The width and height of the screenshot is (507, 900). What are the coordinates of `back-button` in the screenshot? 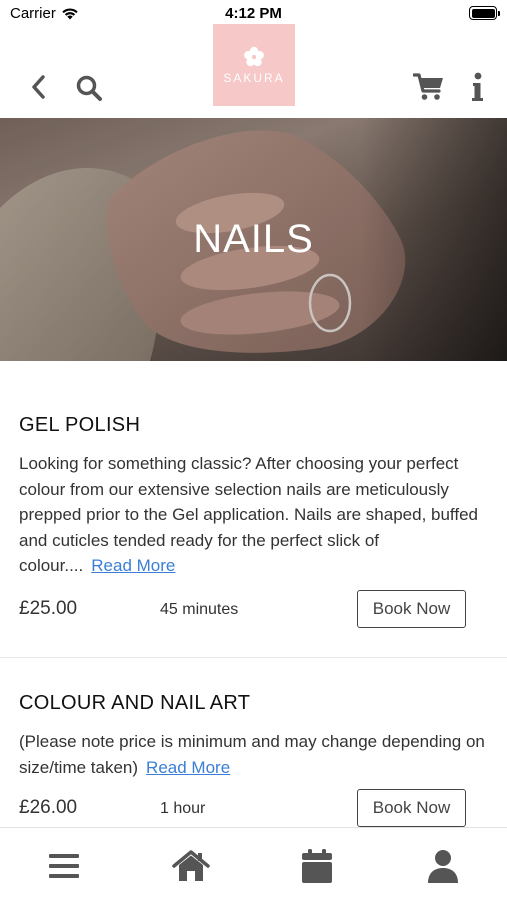 It's located at (38, 87).